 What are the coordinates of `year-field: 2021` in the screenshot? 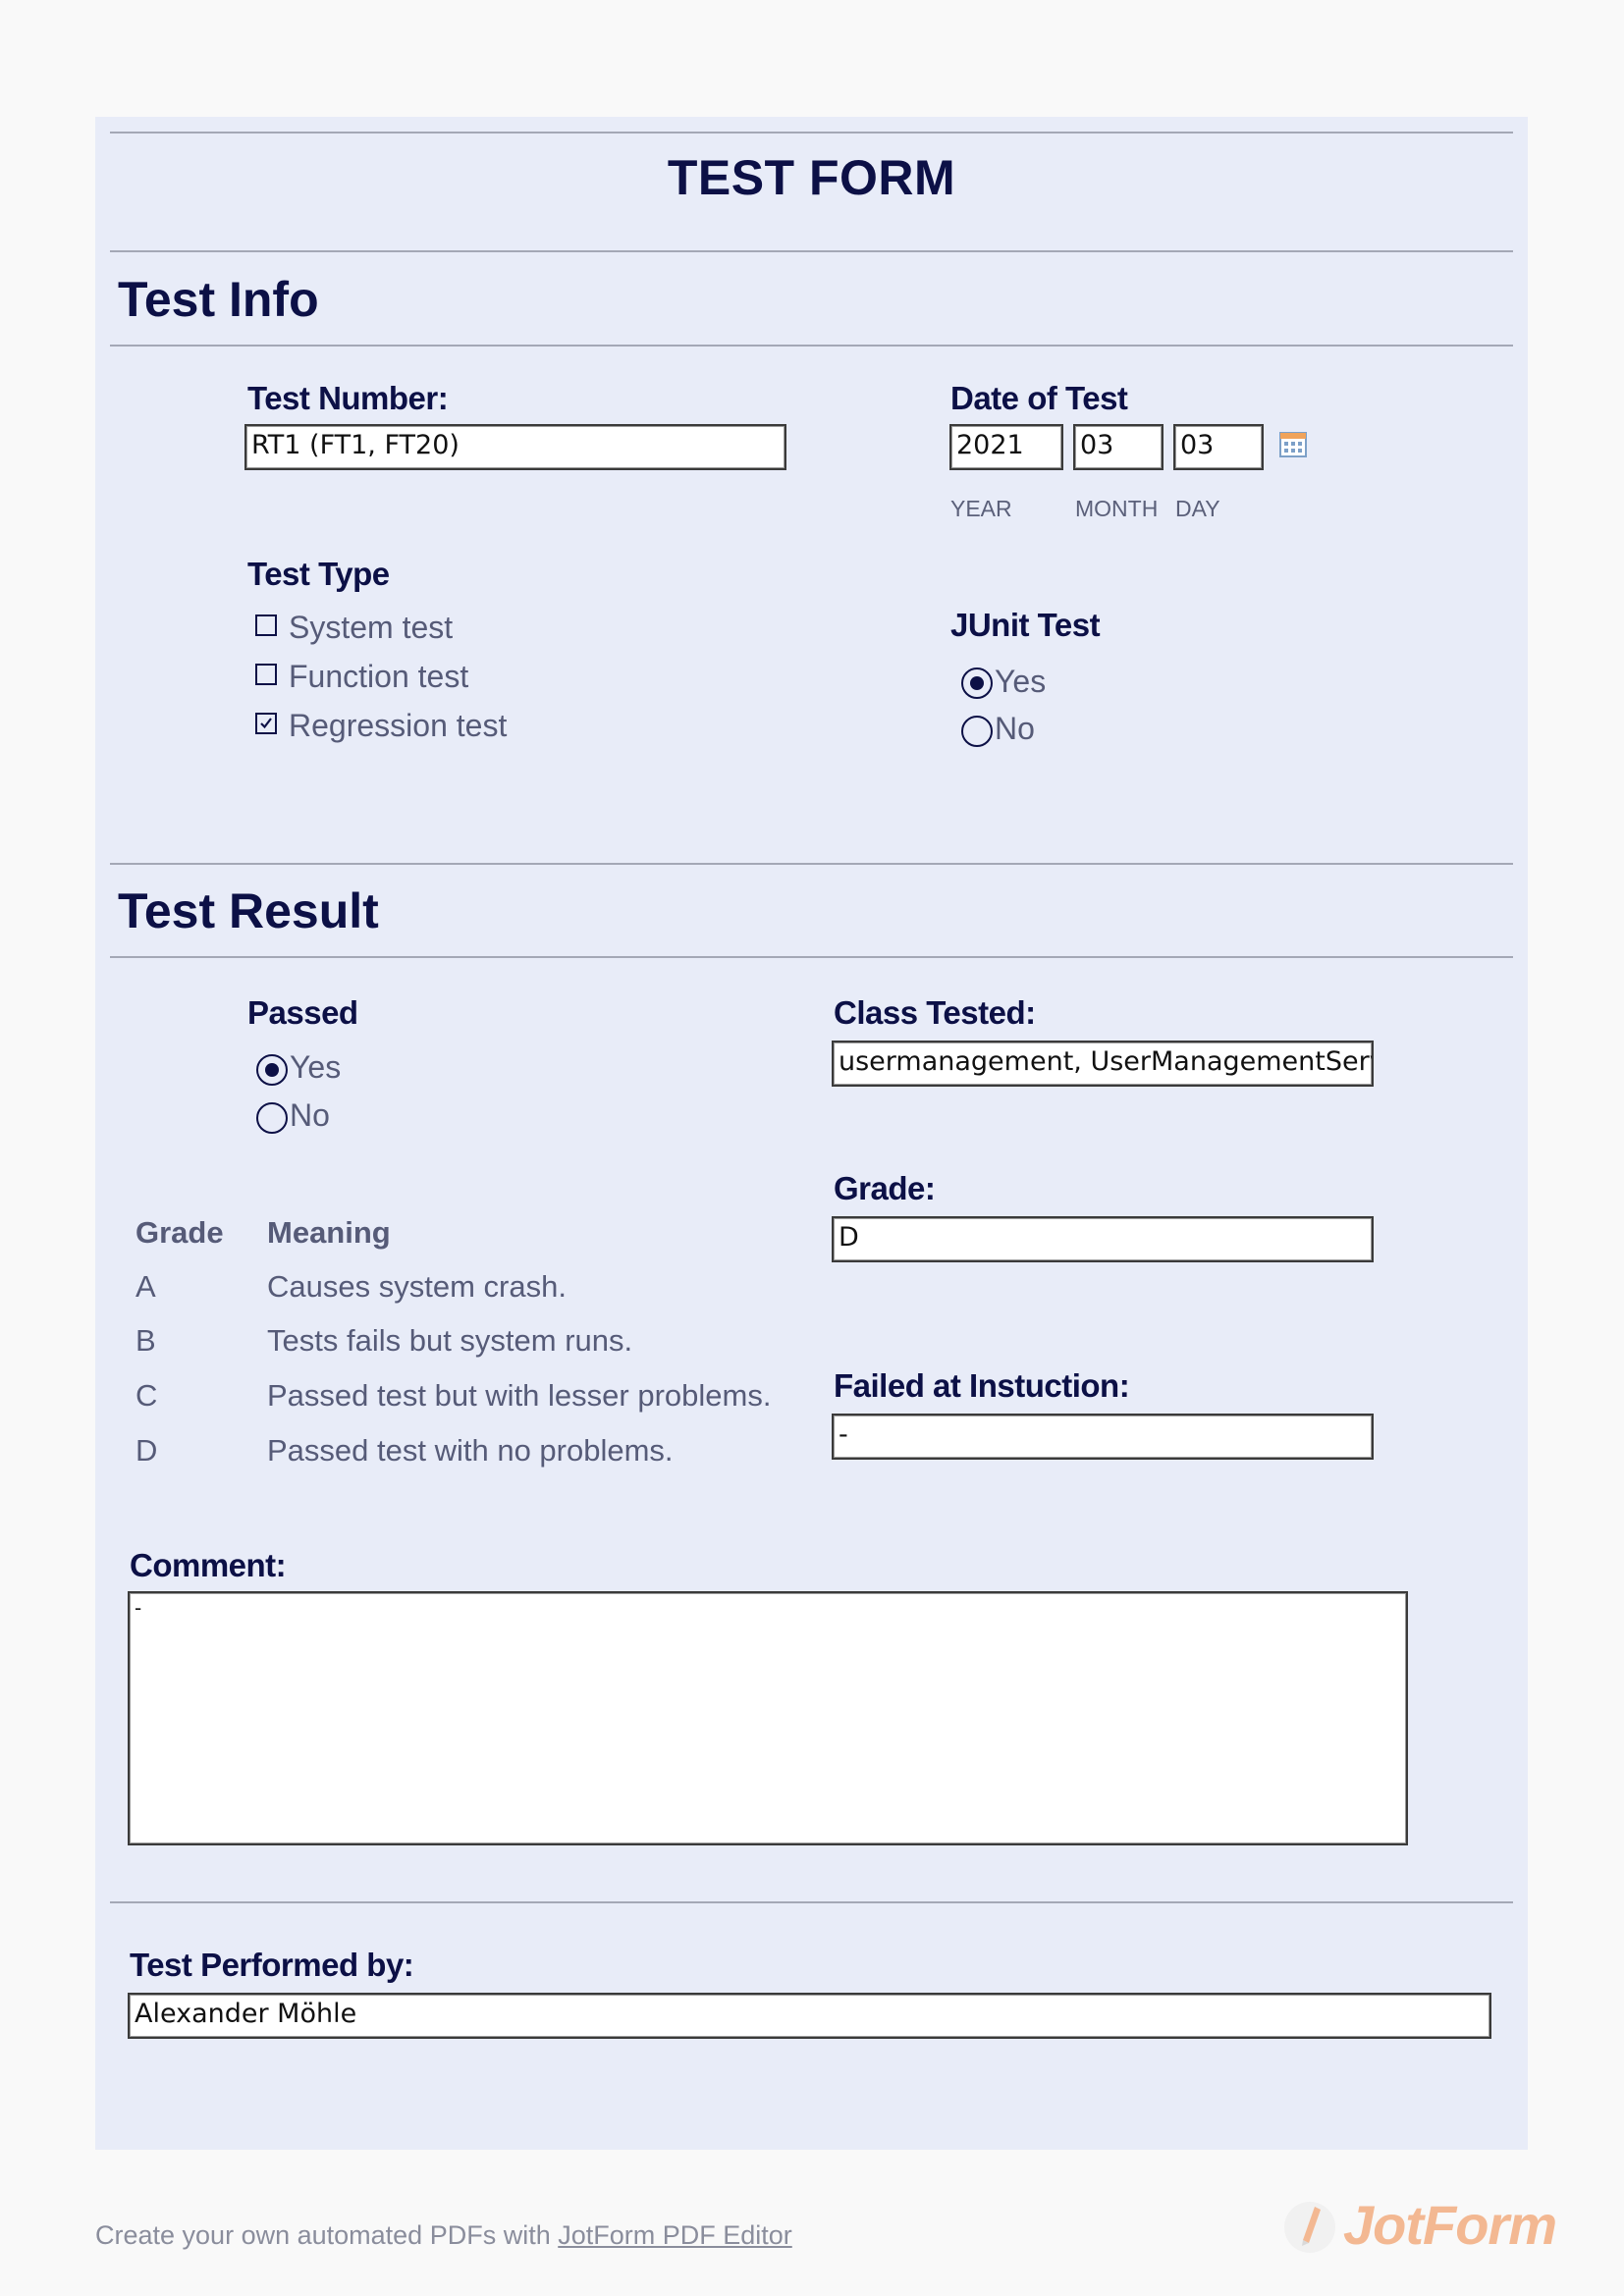 It's located at (1006, 447).